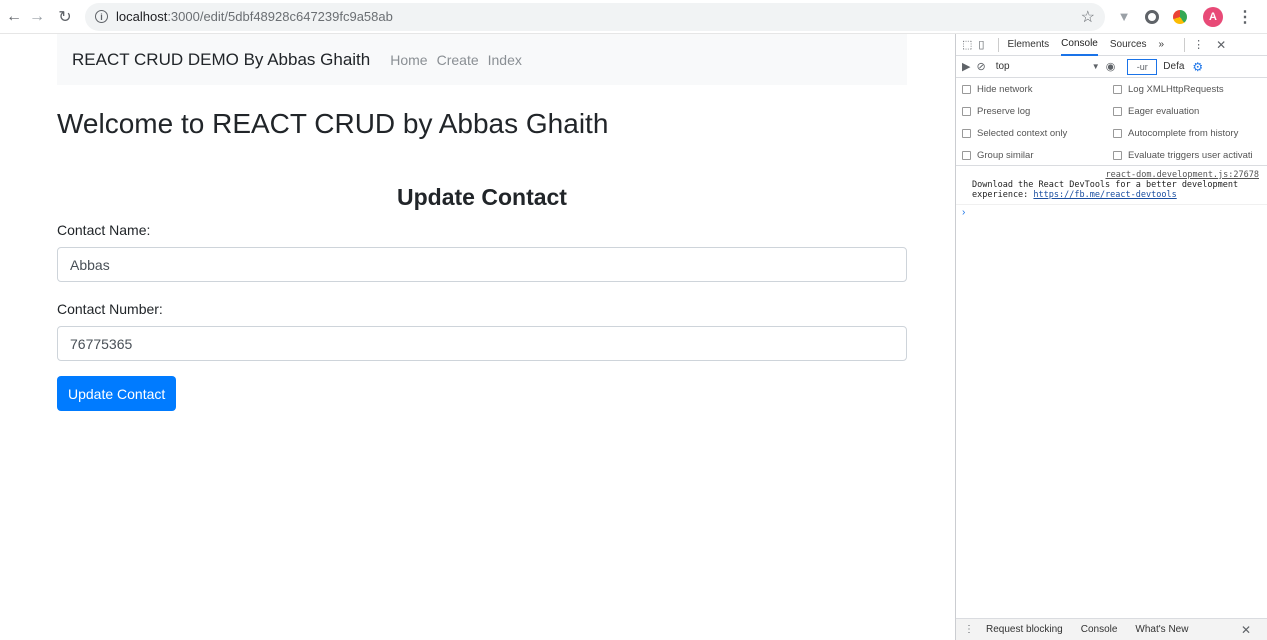  Describe the element at coordinates (65, 17) in the screenshot. I see `reload-icon: ↻` at that location.